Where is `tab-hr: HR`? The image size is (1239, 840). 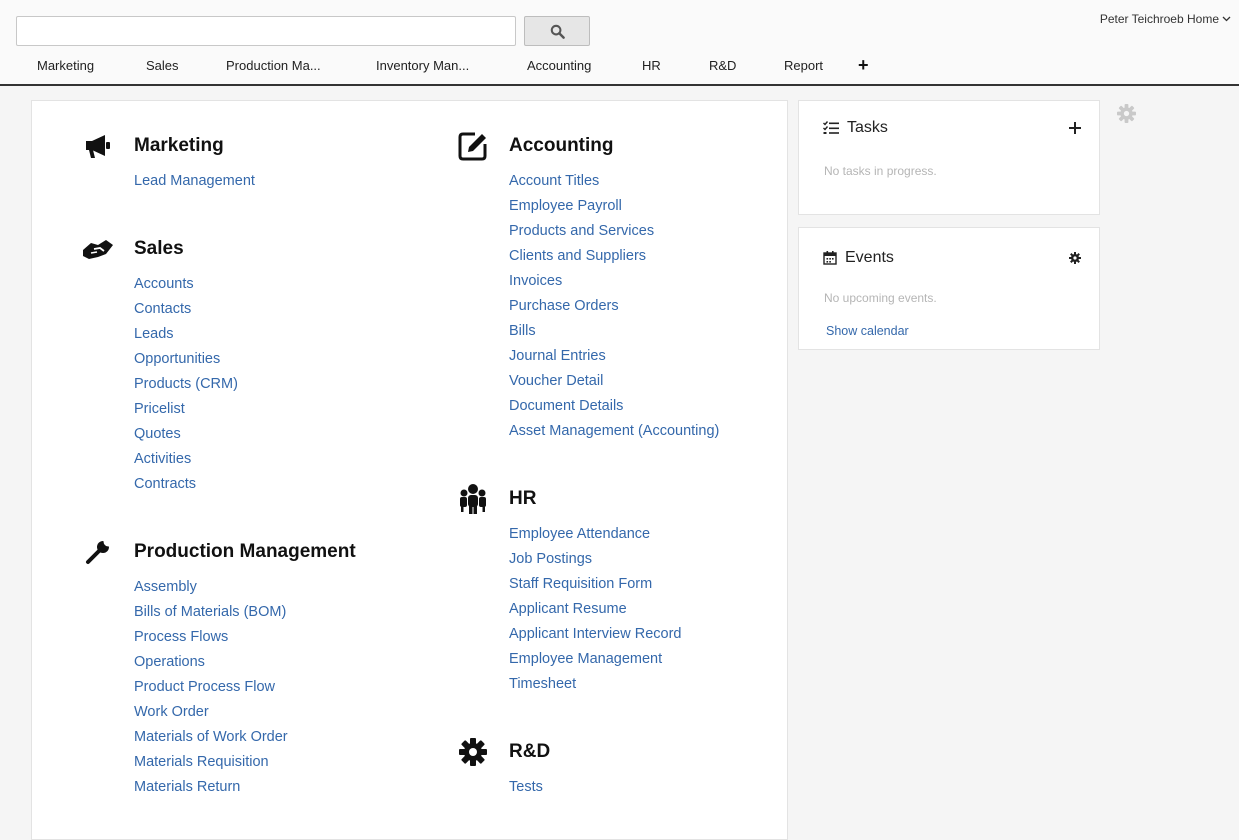
tab-hr: HR is located at coordinates (651, 65).